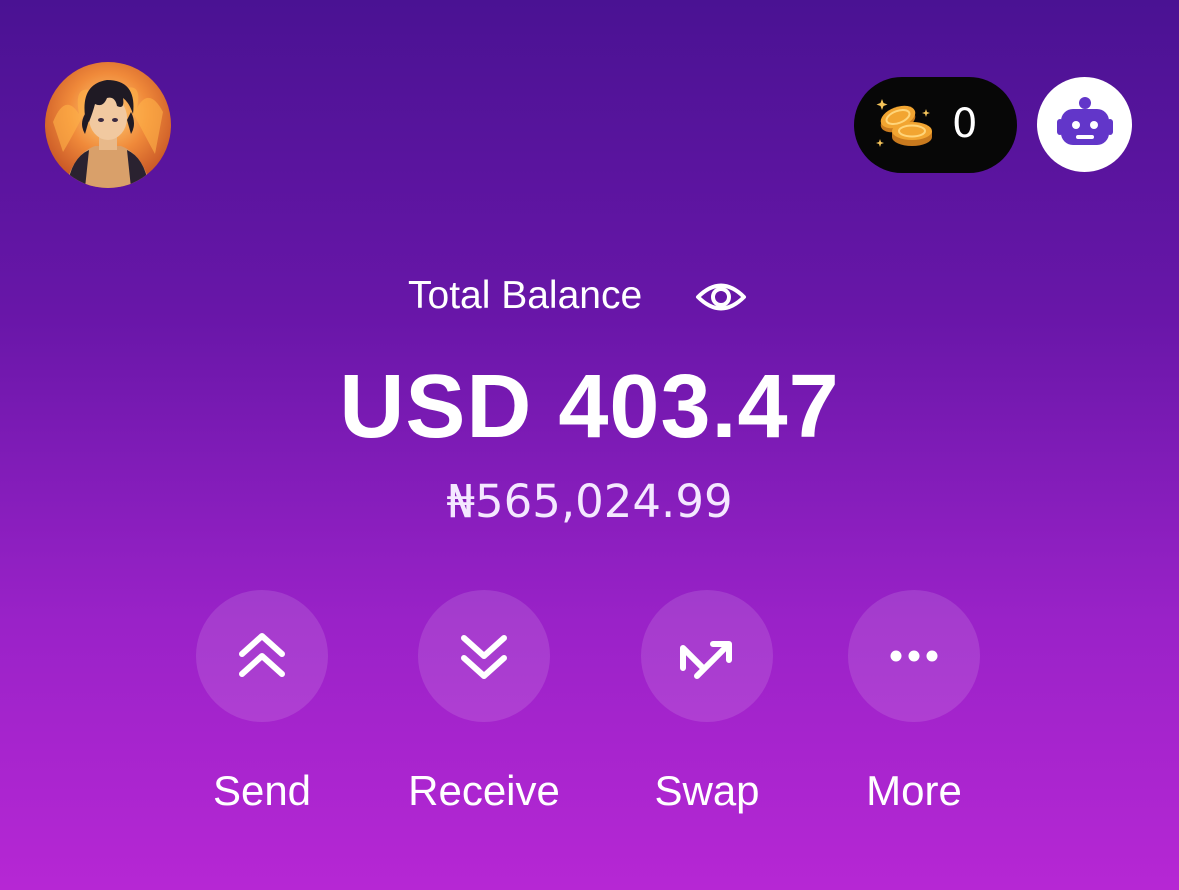  I want to click on local-currency-balance: ₦565,024.99, so click(589, 501).